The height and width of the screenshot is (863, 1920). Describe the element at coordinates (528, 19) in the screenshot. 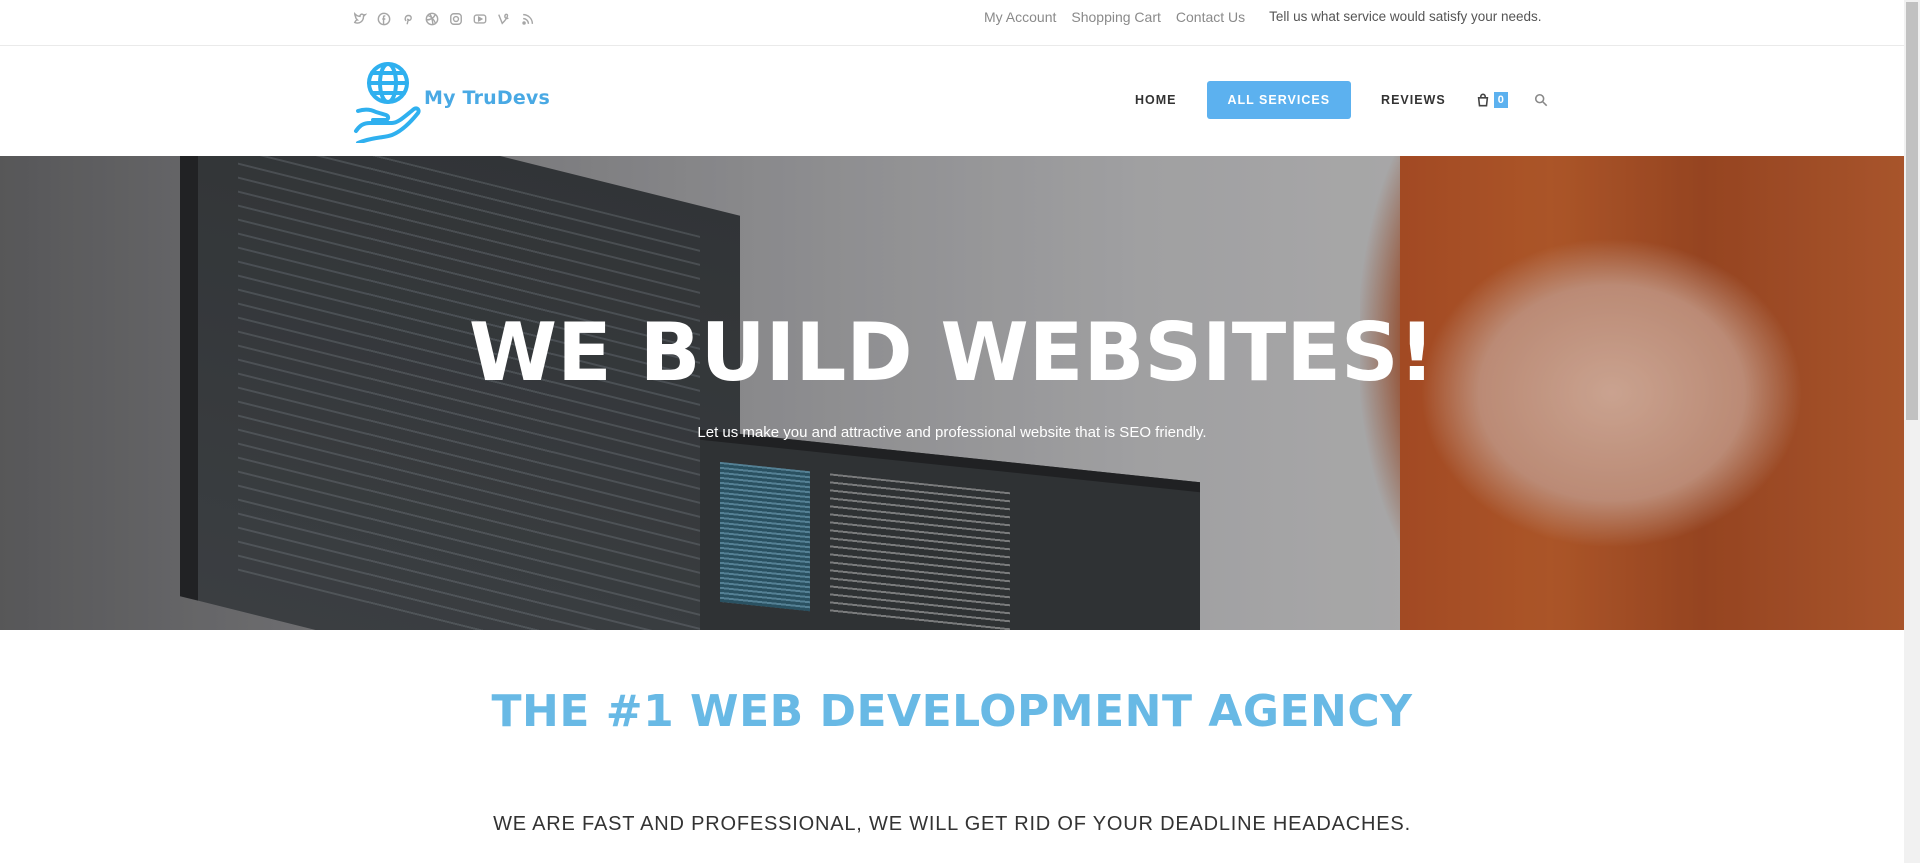

I see `rss-icon` at that location.